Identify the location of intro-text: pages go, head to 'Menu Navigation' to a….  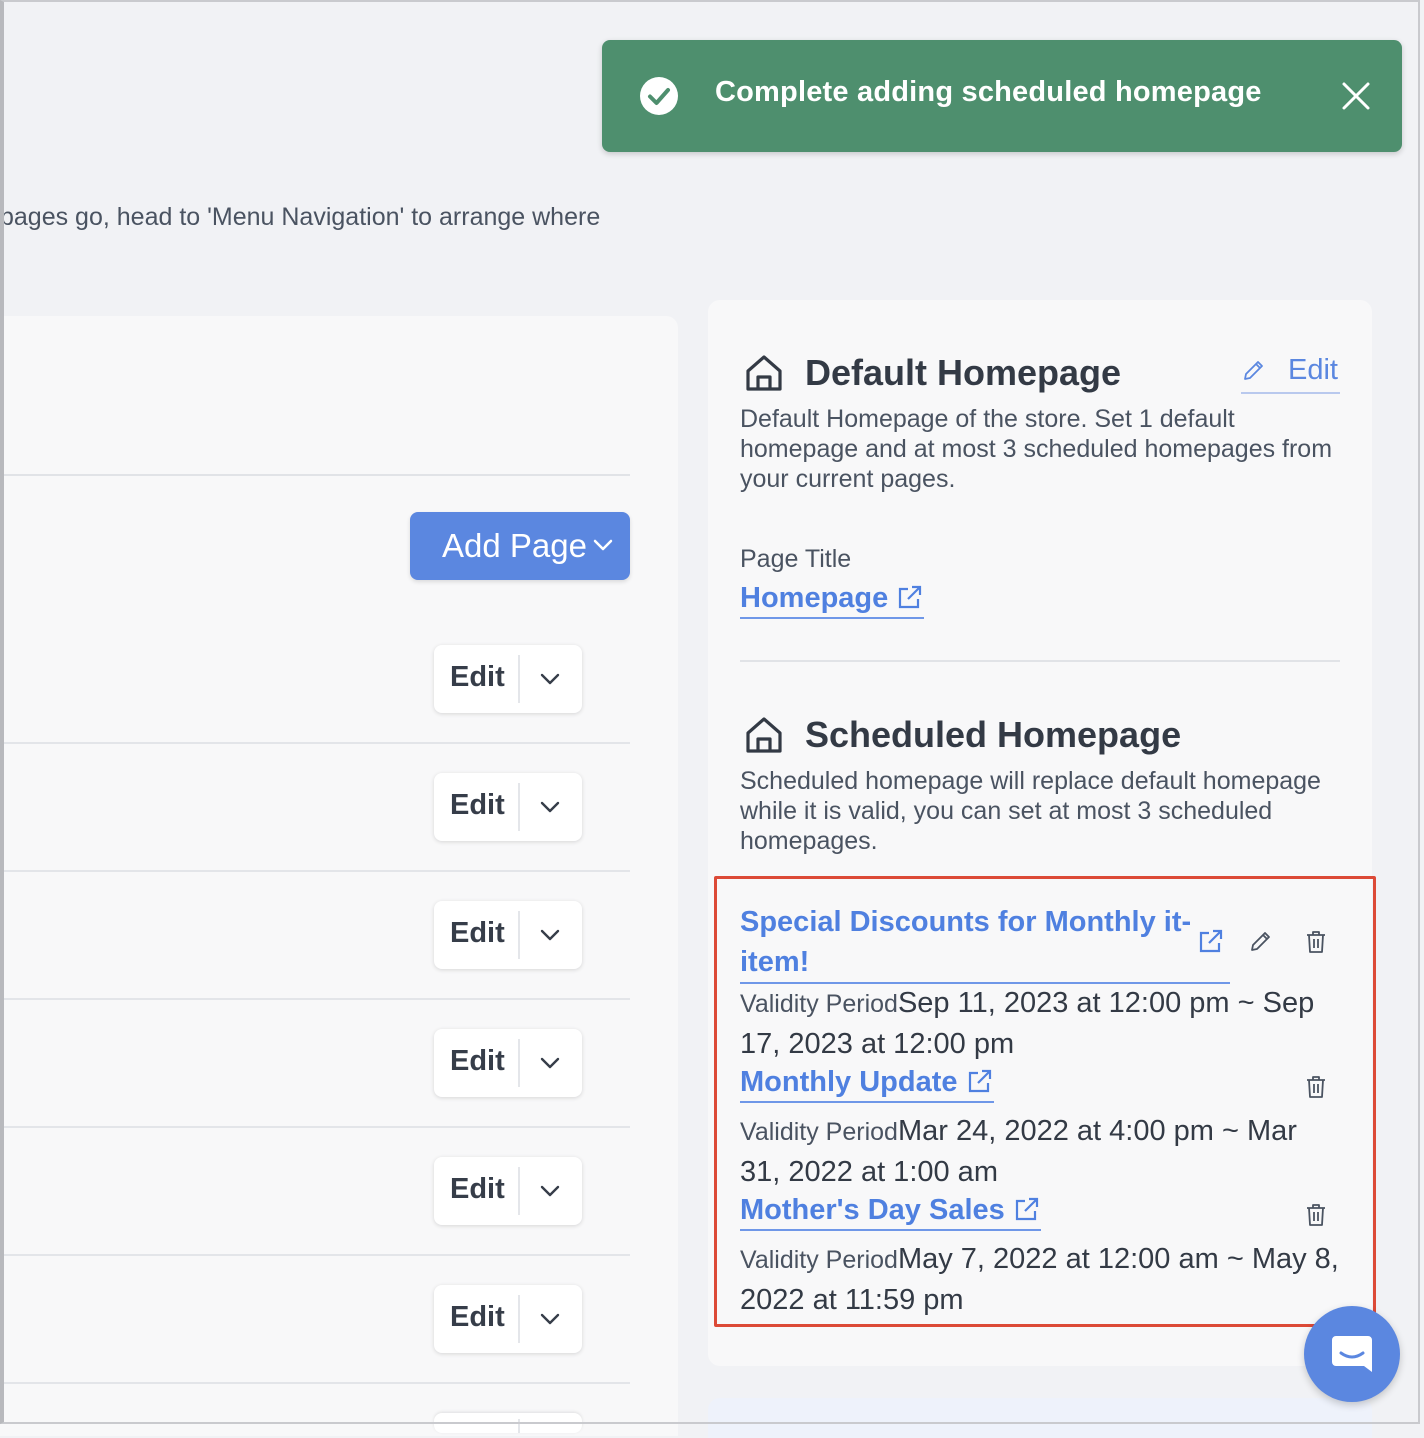
(300, 217).